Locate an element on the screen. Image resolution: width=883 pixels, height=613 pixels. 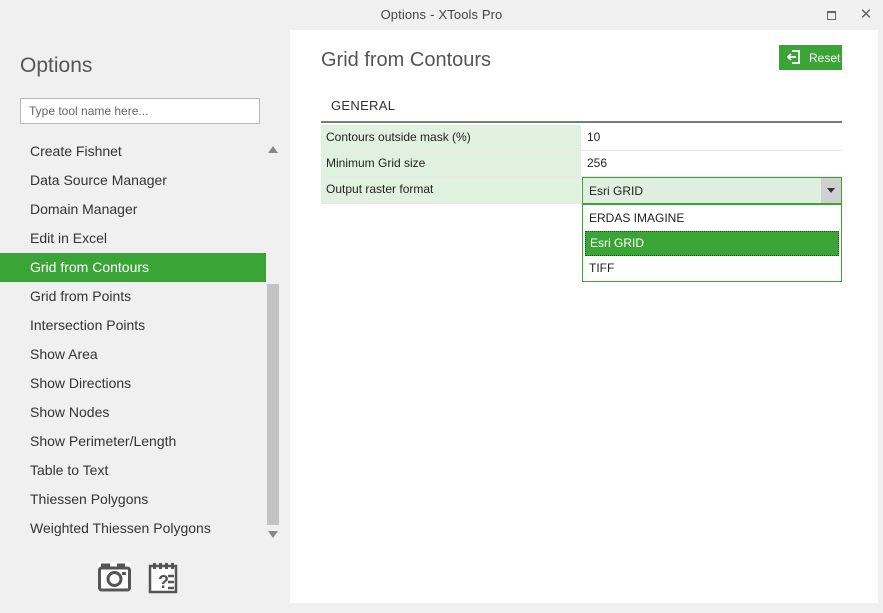
tool-search-input is located at coordinates (140, 111).